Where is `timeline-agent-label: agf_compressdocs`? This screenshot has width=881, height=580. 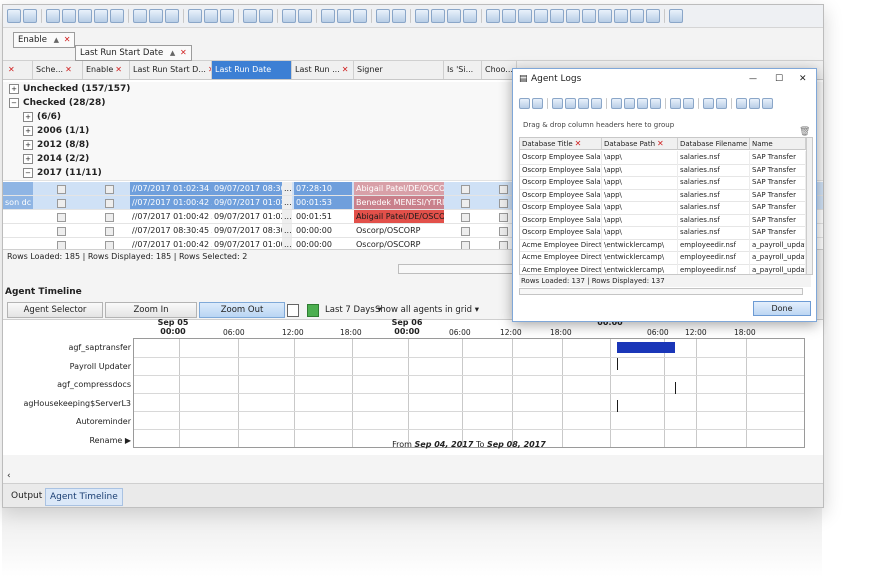 timeline-agent-label: agf_compressdocs is located at coordinates (67, 385).